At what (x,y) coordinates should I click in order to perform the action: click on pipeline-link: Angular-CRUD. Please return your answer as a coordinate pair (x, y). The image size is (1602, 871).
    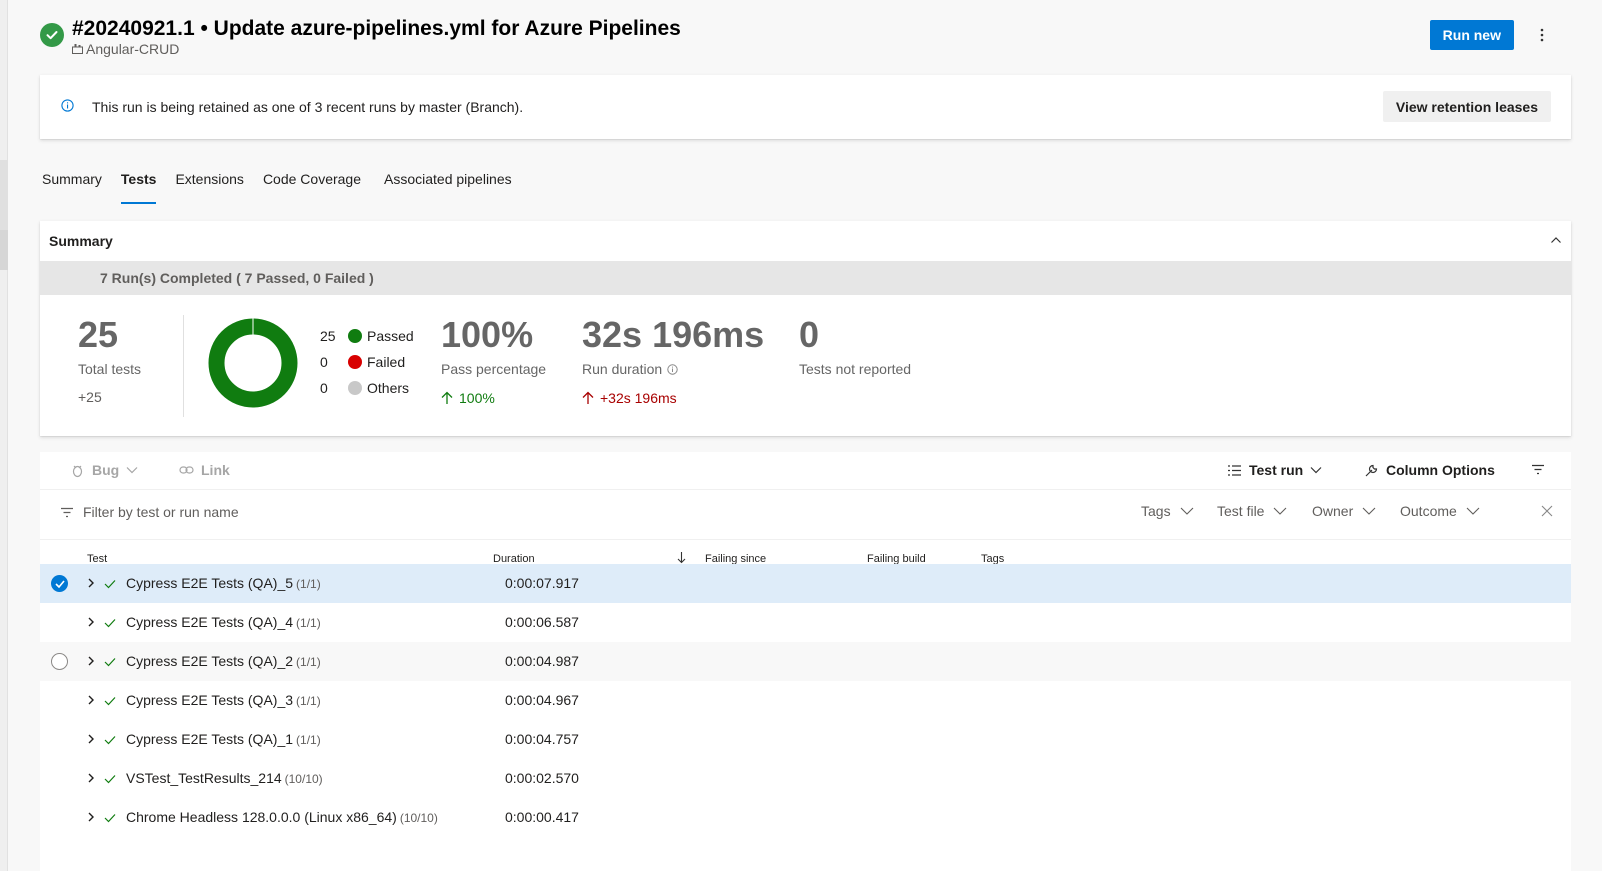
    Looking at the image, I should click on (125, 49).